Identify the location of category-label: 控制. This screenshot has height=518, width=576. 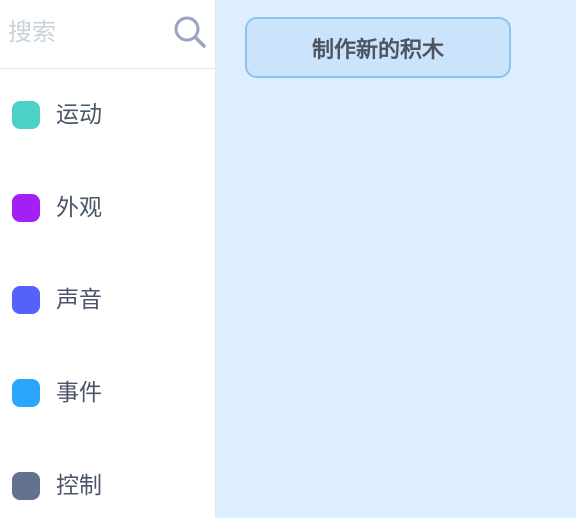
(79, 486).